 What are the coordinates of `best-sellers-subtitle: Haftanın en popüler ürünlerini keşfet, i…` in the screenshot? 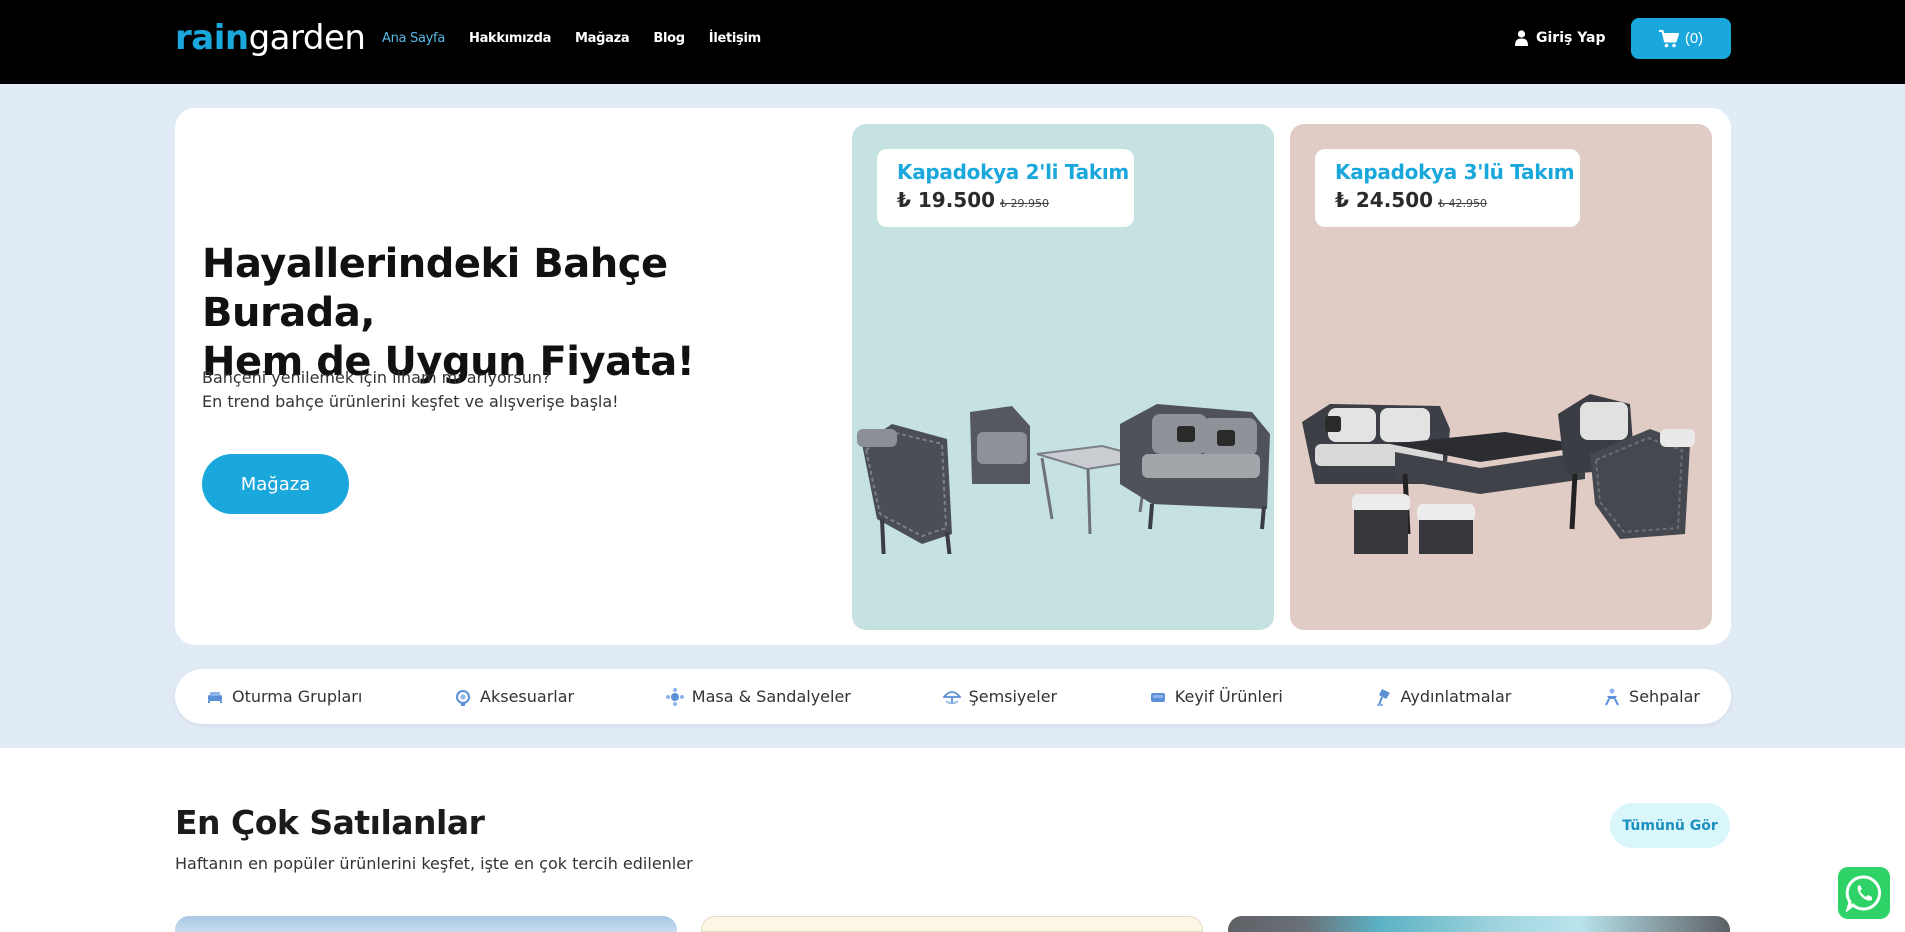 It's located at (434, 863).